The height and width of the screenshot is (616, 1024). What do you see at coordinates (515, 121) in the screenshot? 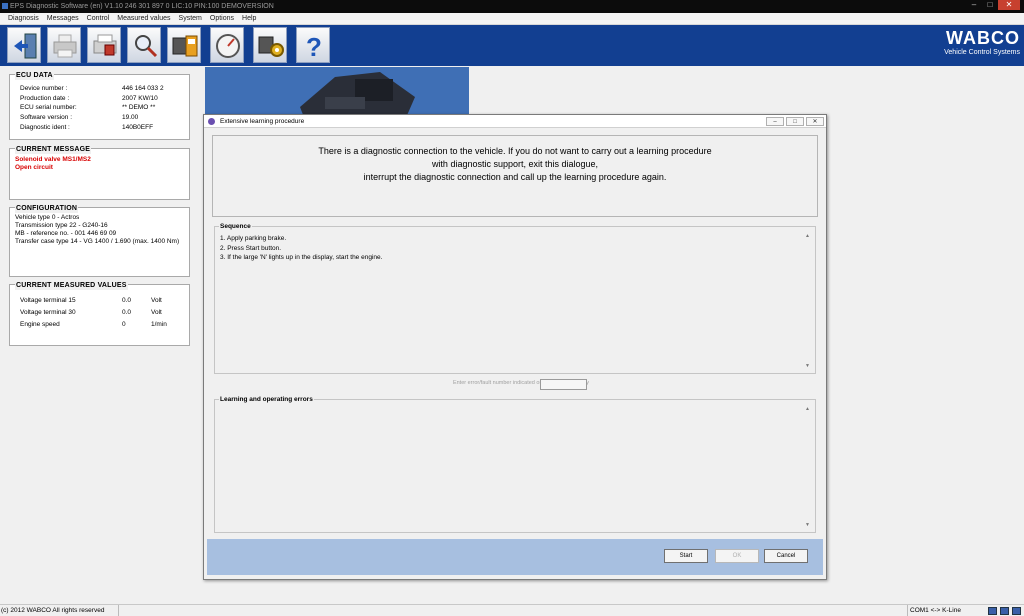
I see `dialog-titlebar: Extensive learning procedure – □ ✕` at bounding box center [515, 121].